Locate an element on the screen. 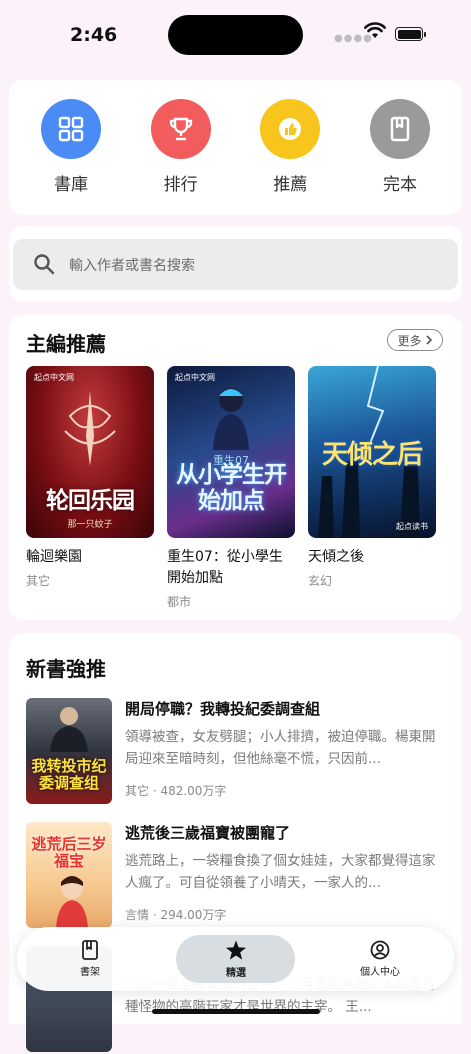 The image size is (471, 1054). tab-bar: 書架 精選 個人中心 is located at coordinates (235, 959).